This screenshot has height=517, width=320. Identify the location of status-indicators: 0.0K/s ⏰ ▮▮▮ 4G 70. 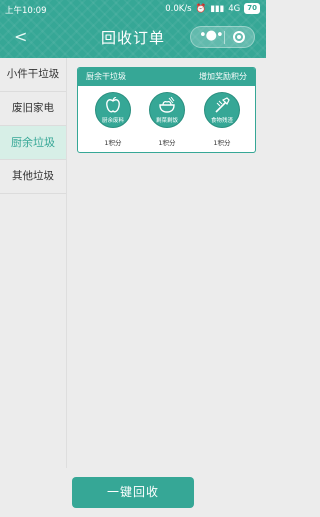
(212, 8).